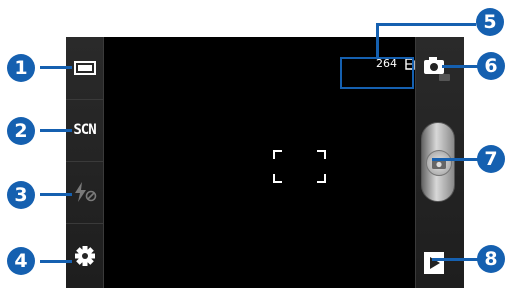 The height and width of the screenshot is (288, 512). Describe the element at coordinates (21, 131) in the screenshot. I see `callout-2: 2` at that location.